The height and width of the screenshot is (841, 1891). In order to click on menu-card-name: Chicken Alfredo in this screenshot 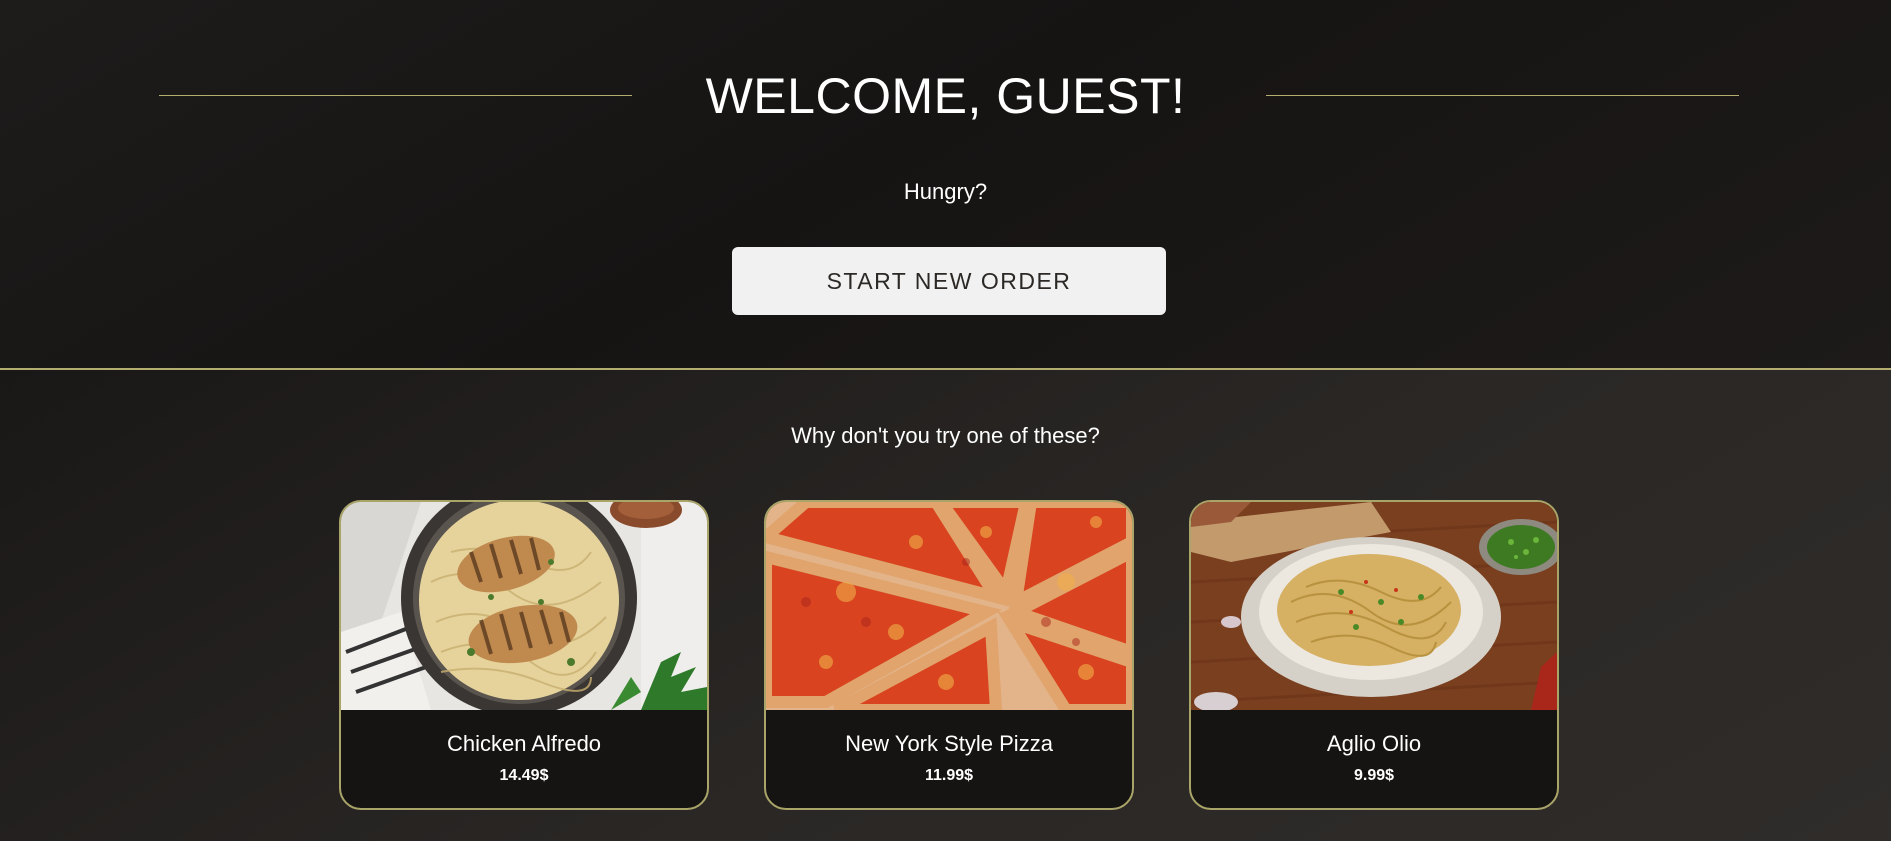, I will do `click(524, 743)`.